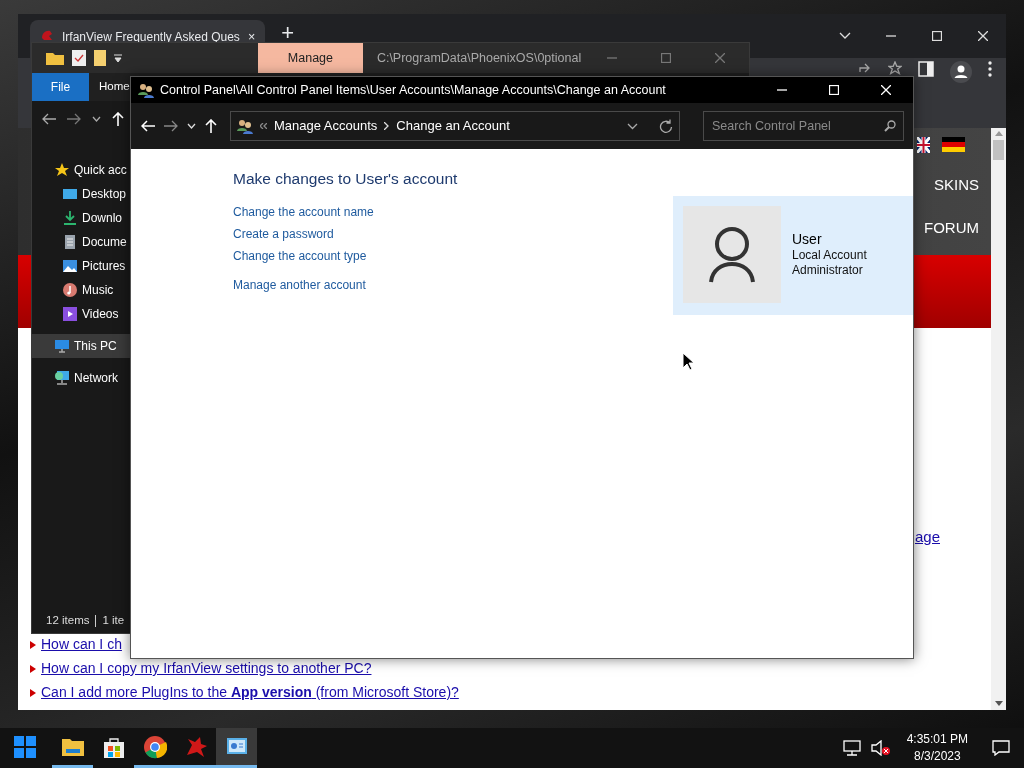 The image size is (1024, 768). I want to click on notification-icon, so click(1001, 748).